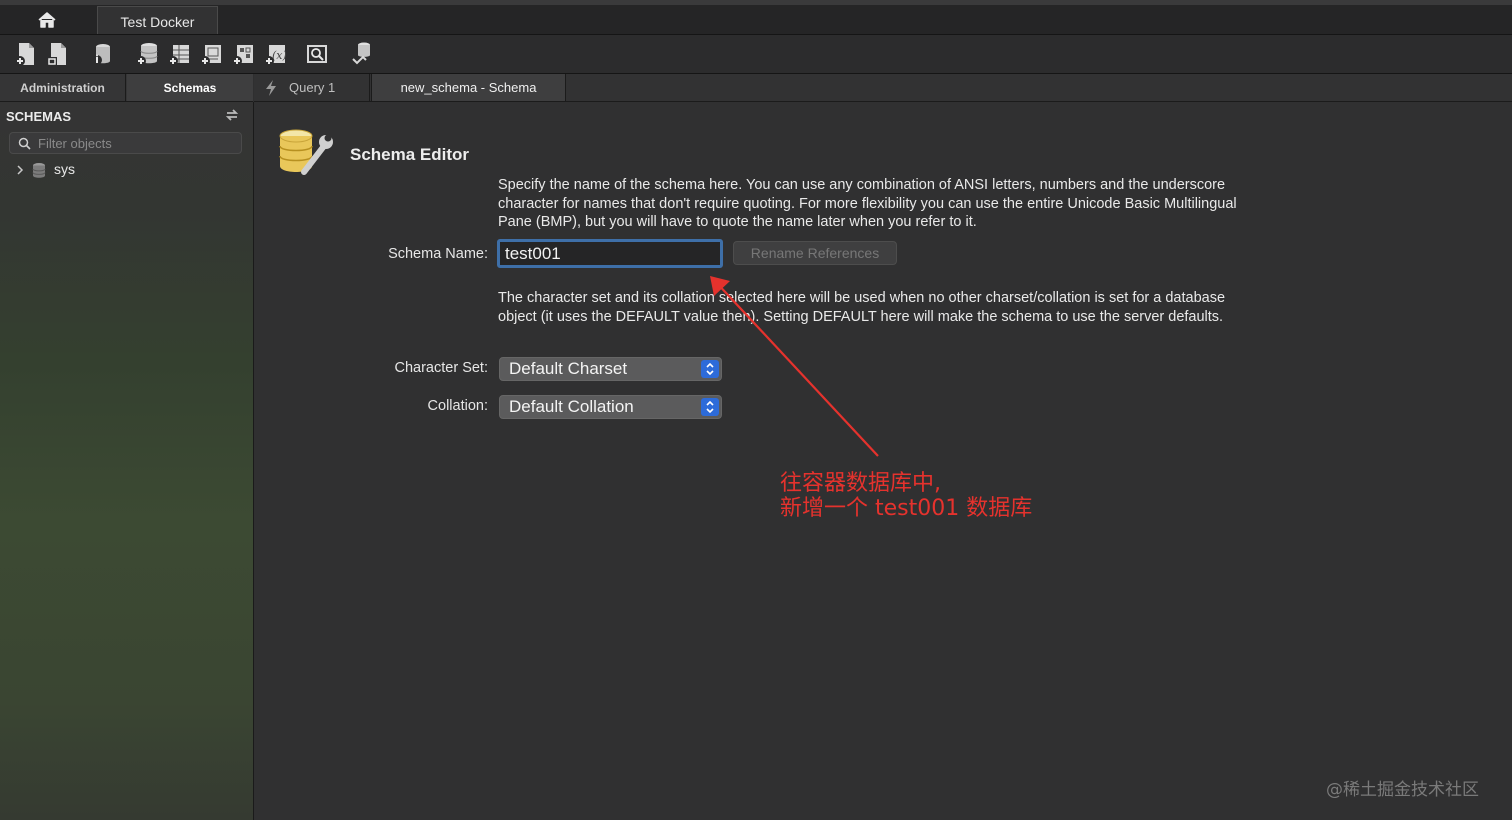 The width and height of the screenshot is (1512, 820). Describe the element at coordinates (568, 368) in the screenshot. I see `character-set-value: Default Charset` at that location.